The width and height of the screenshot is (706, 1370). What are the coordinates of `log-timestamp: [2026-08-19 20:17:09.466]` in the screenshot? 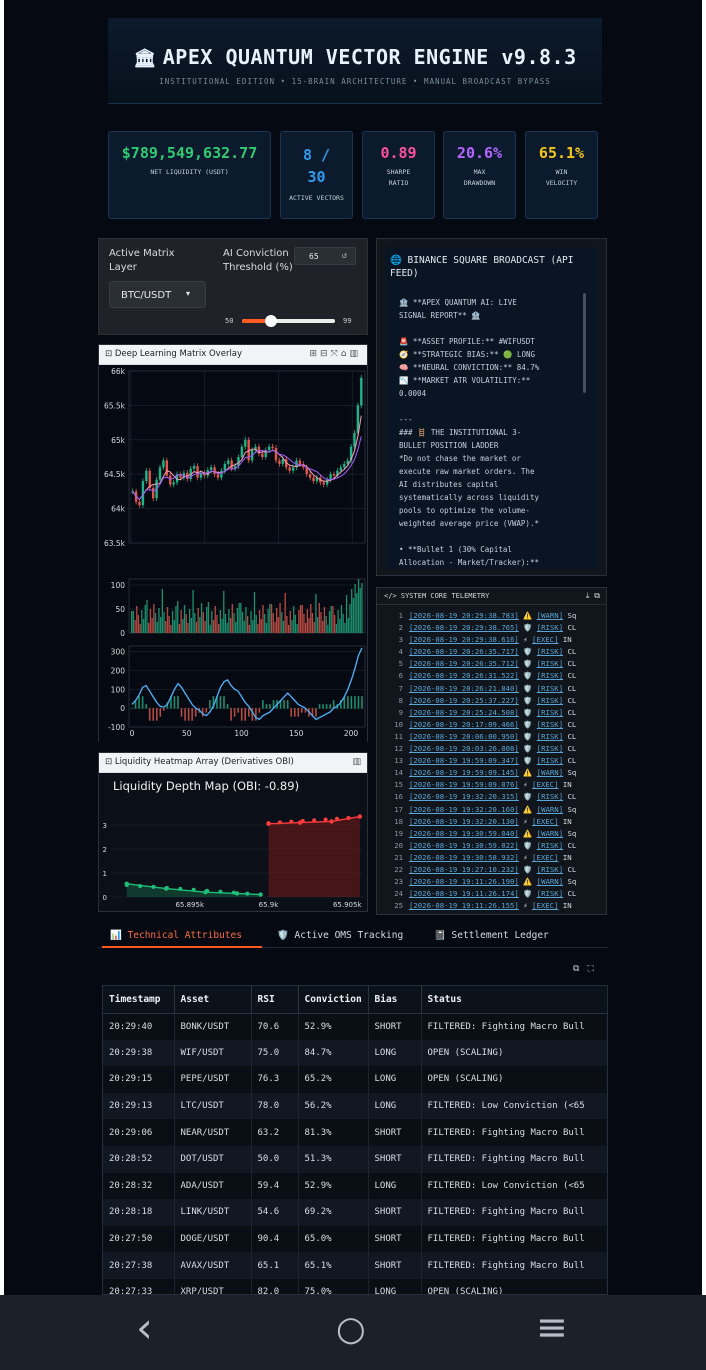 It's located at (464, 724).